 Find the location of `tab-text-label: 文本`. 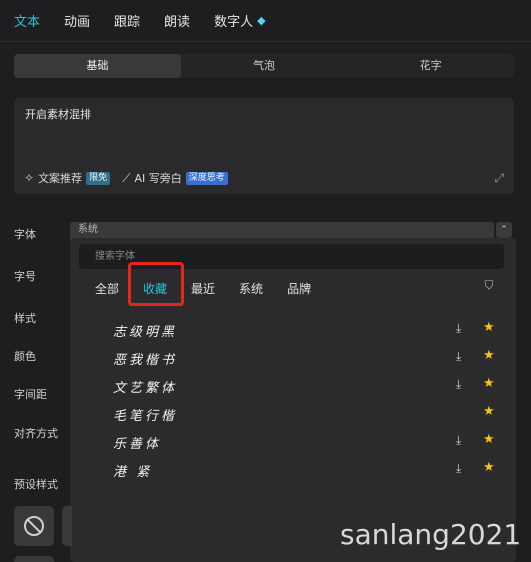

tab-text-label: 文本 is located at coordinates (27, 22).